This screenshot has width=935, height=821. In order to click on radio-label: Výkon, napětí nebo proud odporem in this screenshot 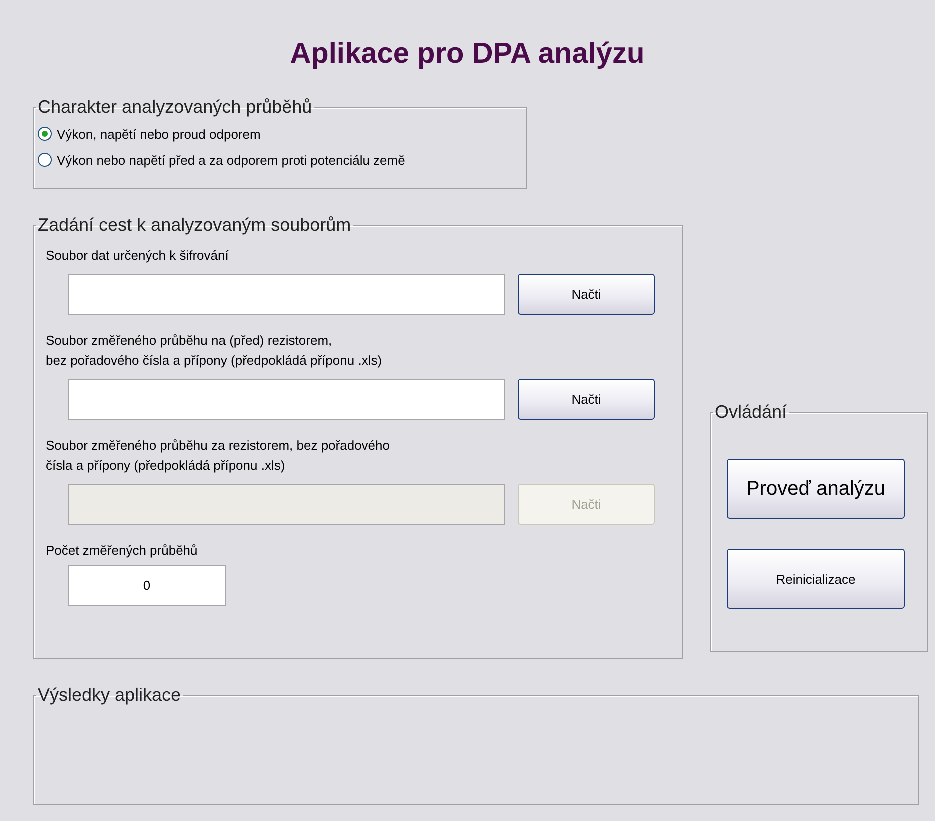, I will do `click(159, 134)`.